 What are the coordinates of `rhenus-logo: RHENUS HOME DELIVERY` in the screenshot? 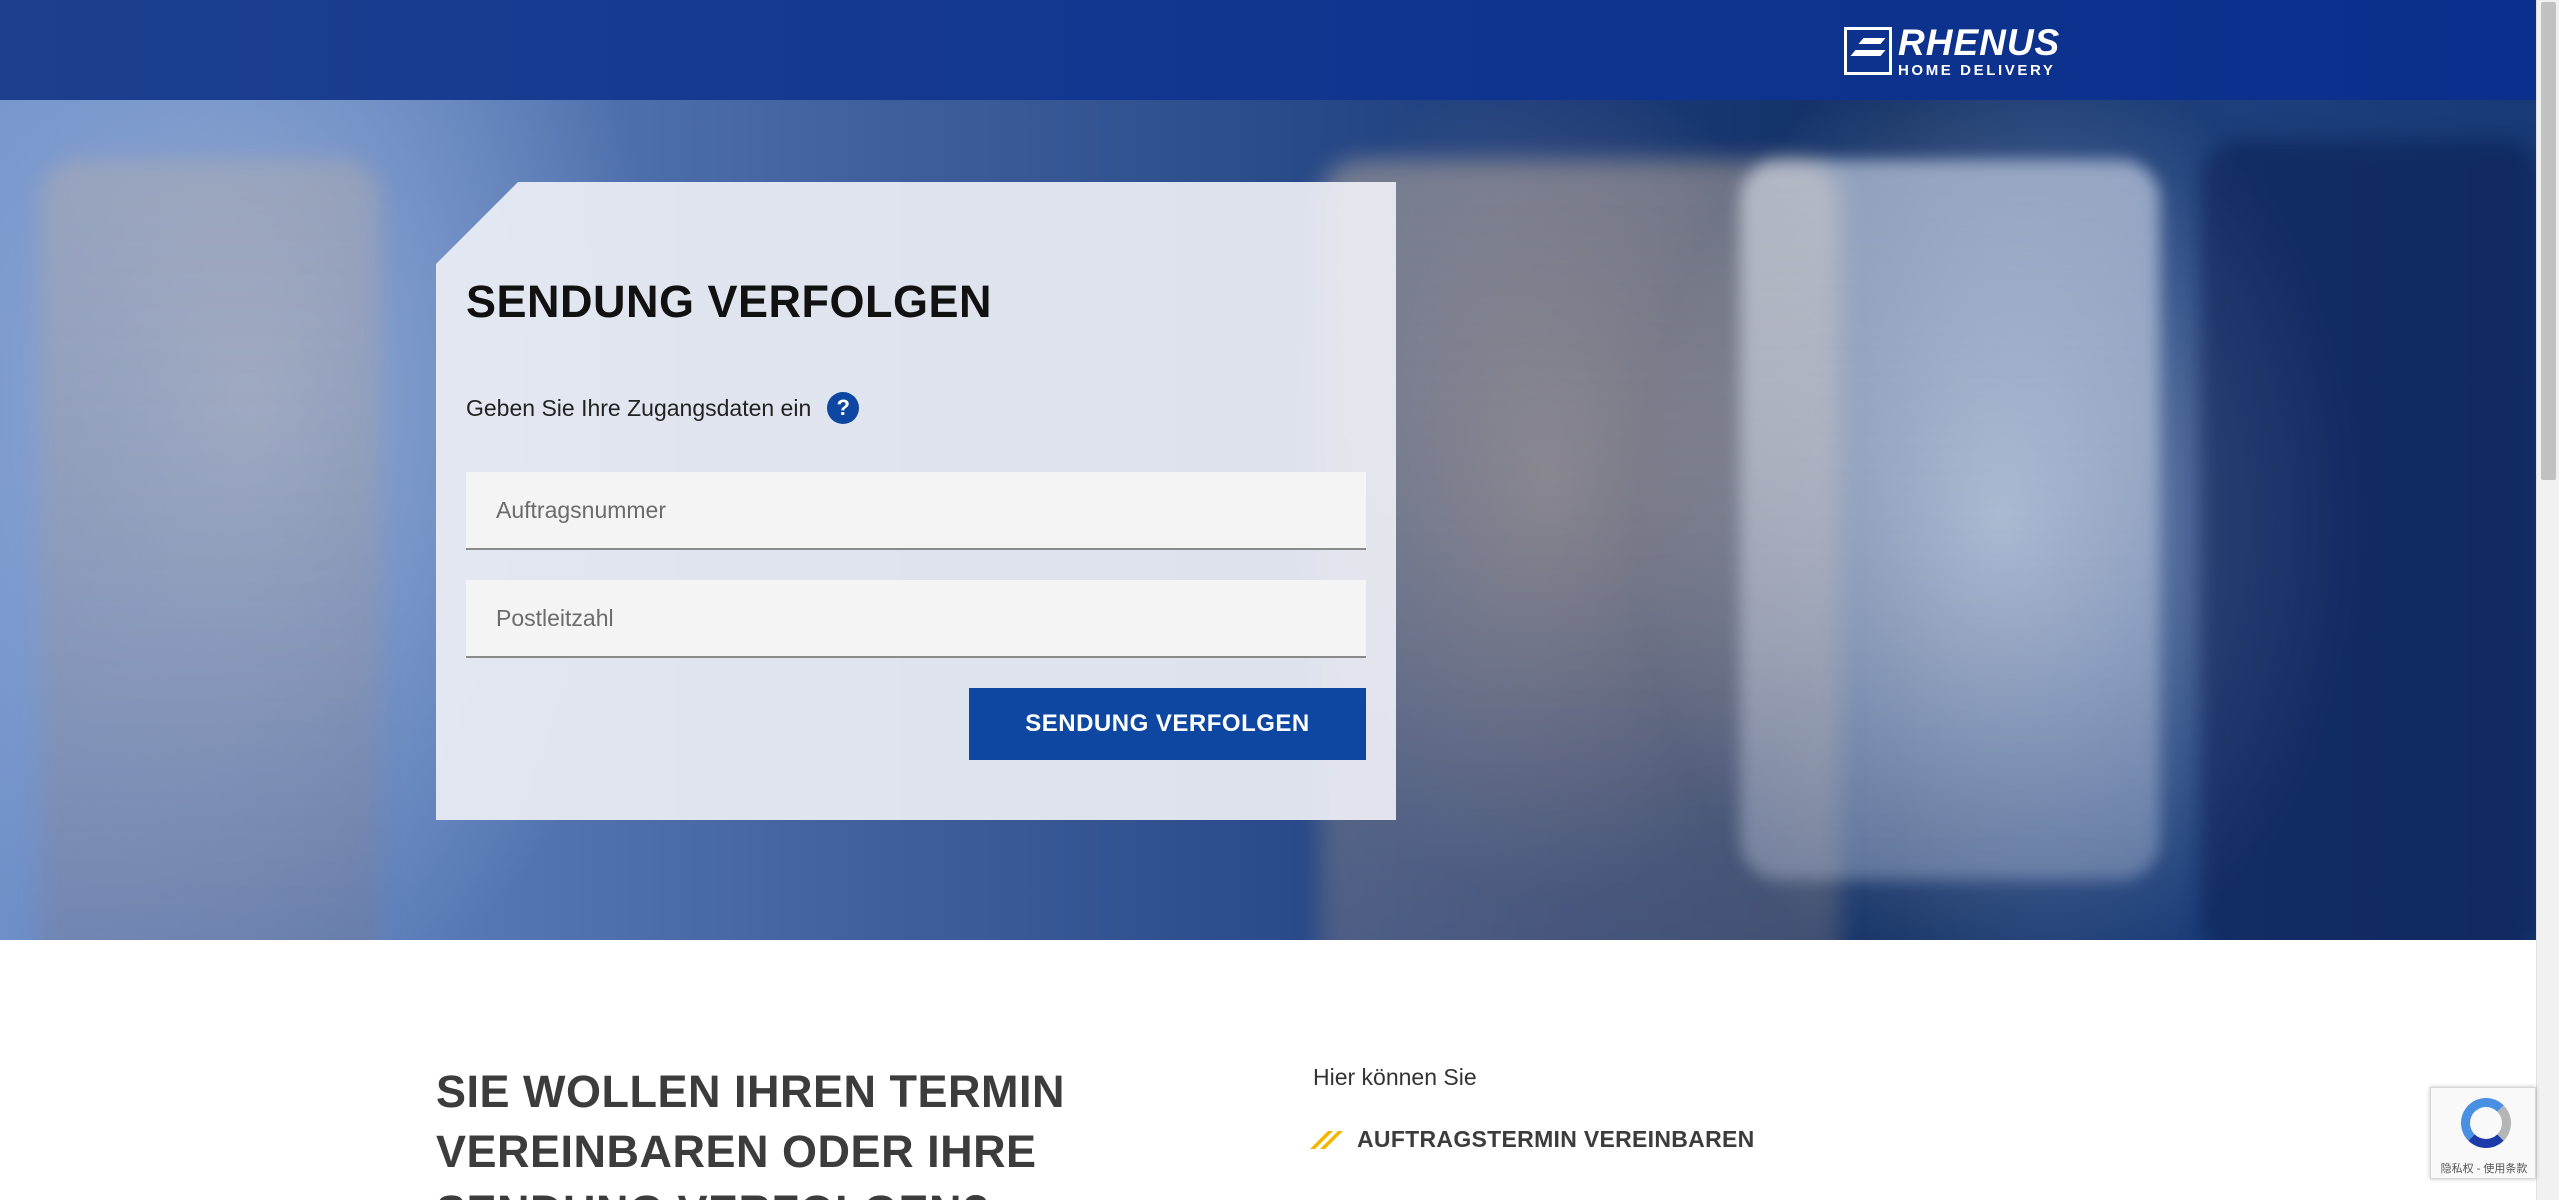 It's located at (1952, 51).